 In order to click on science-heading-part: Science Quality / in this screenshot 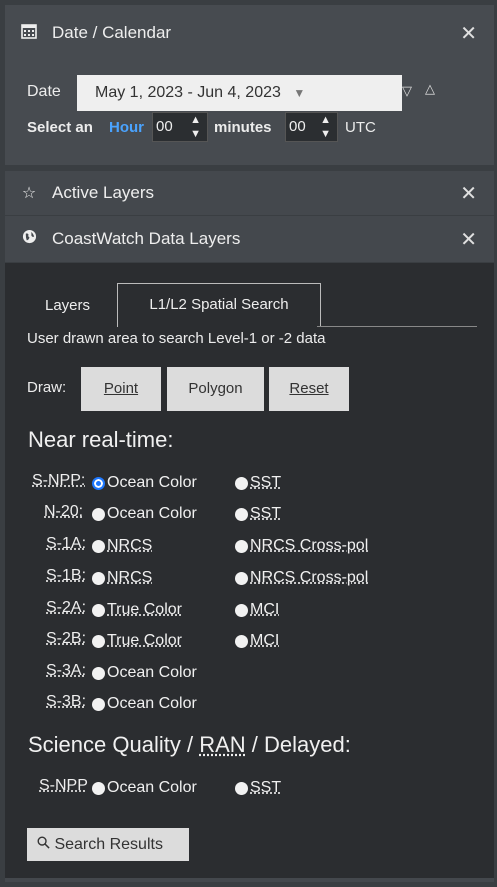, I will do `click(114, 744)`.